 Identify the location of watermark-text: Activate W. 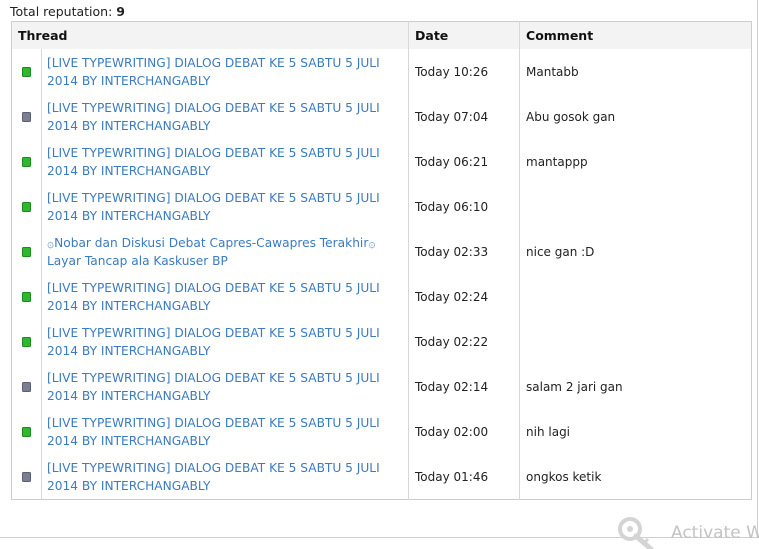
(715, 533).